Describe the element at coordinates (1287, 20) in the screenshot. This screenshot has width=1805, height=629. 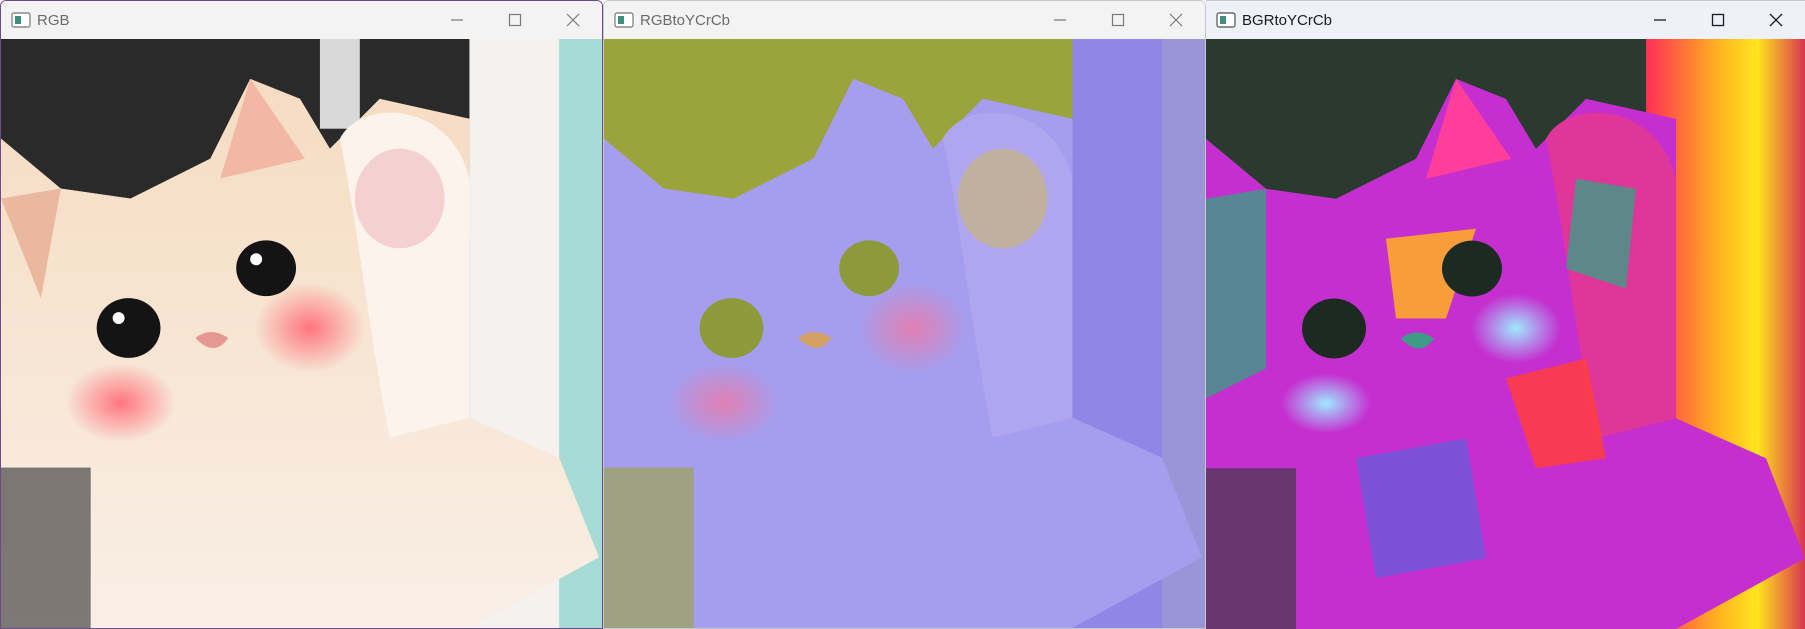
I see `window-title: BGRtoYCrCb` at that location.